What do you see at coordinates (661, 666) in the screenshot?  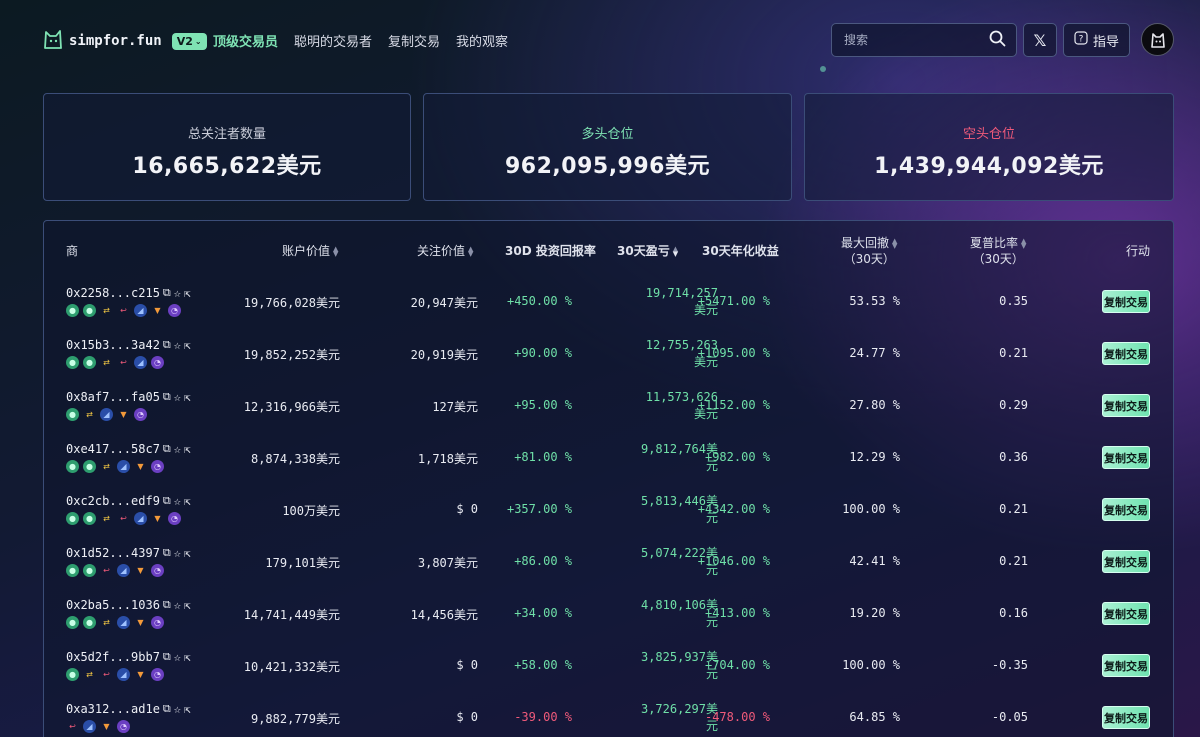 I see `pnl-30d: 3,825,937美 元` at bounding box center [661, 666].